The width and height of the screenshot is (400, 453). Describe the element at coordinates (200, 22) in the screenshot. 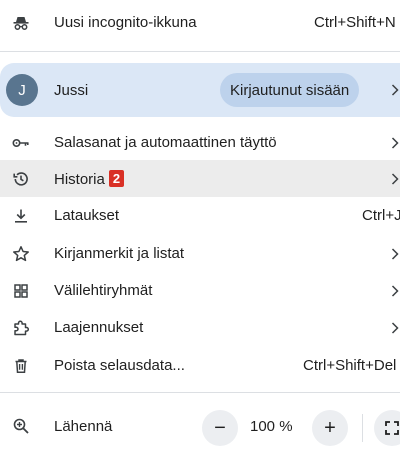

I see `menu-item-new-incognito-window: Uusi incognito-ikkuna Ctrl+Shift+N` at that location.